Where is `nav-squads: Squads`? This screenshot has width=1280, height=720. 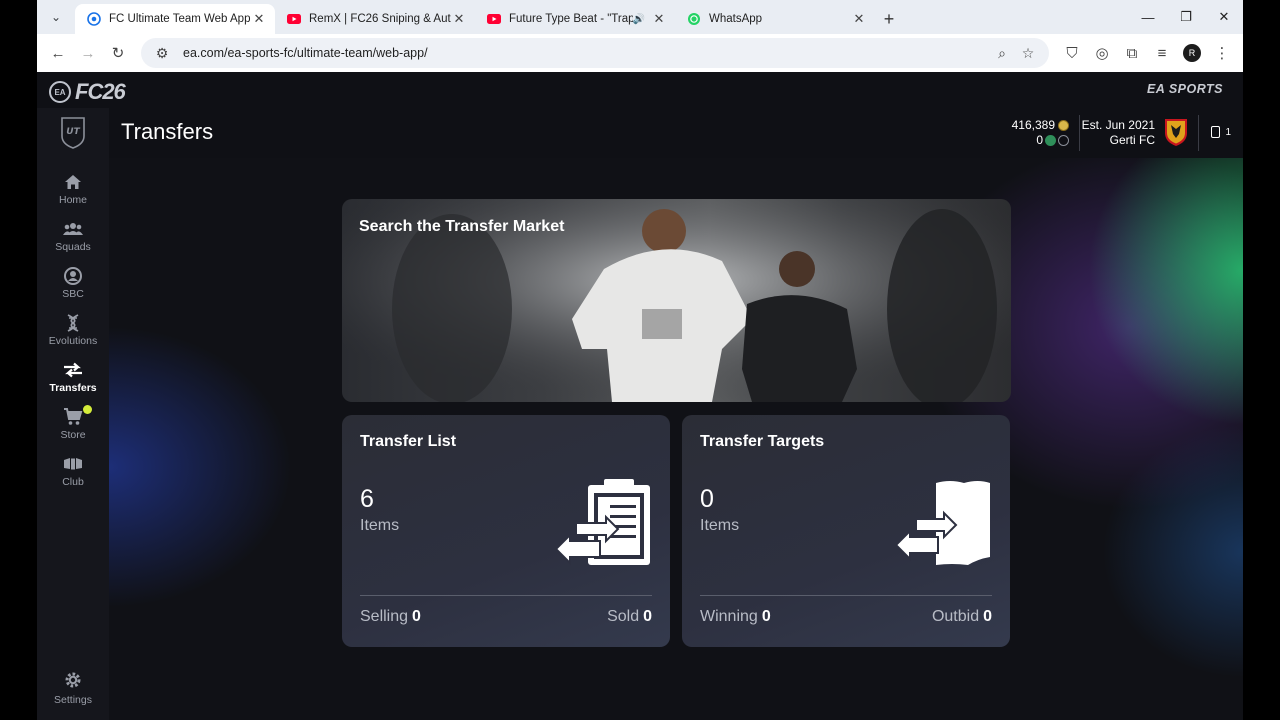 nav-squads: Squads is located at coordinates (73, 236).